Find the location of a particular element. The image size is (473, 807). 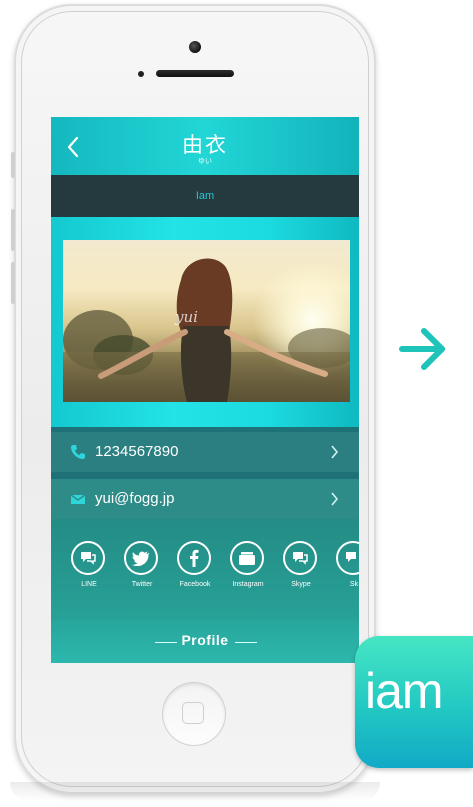

profile-heading: Profile is located at coordinates (205, 640).